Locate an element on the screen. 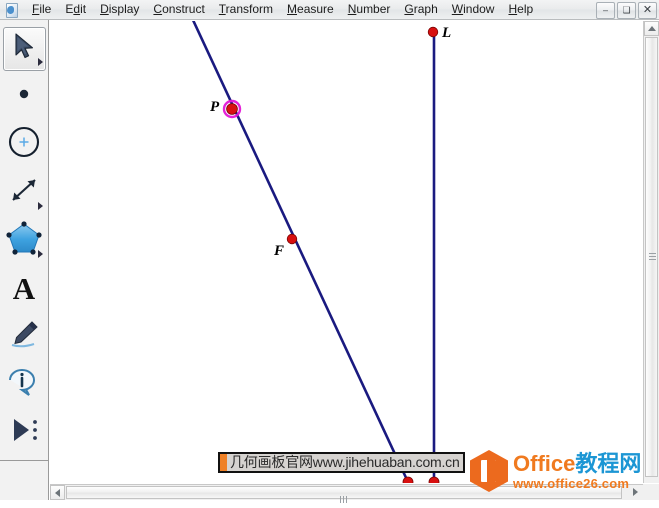  info-bubble-icon is located at coordinates (24, 384).